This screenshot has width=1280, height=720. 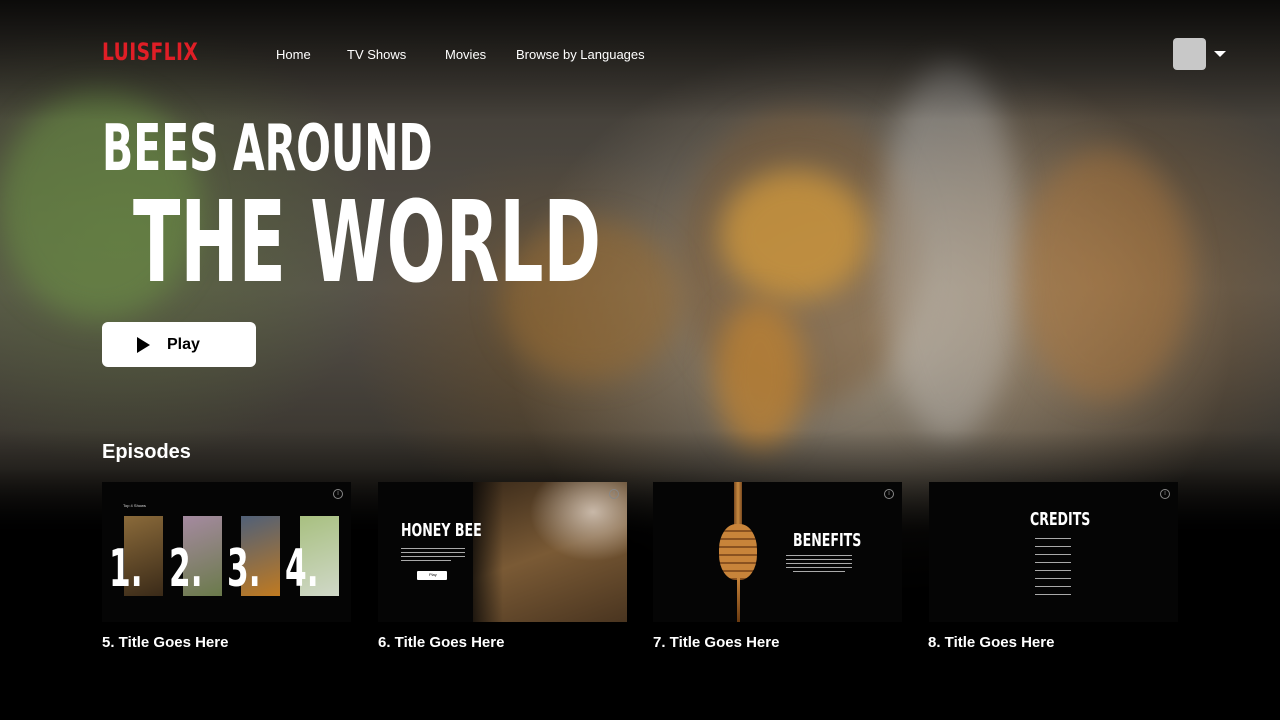 What do you see at coordinates (165, 642) in the screenshot?
I see `episode-title-5: 5. Title Goes Here` at bounding box center [165, 642].